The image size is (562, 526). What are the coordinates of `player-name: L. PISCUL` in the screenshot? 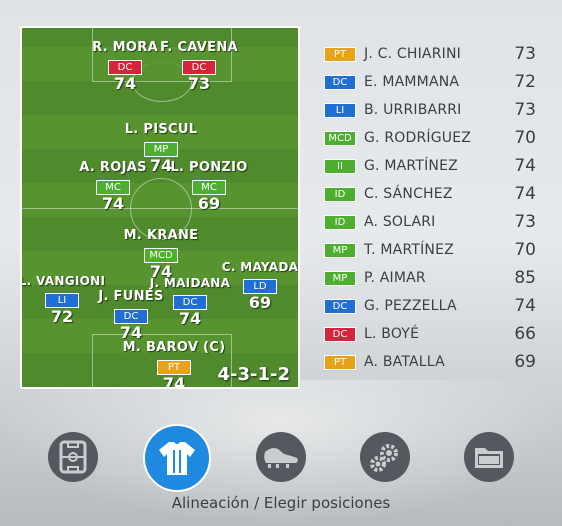 It's located at (161, 129).